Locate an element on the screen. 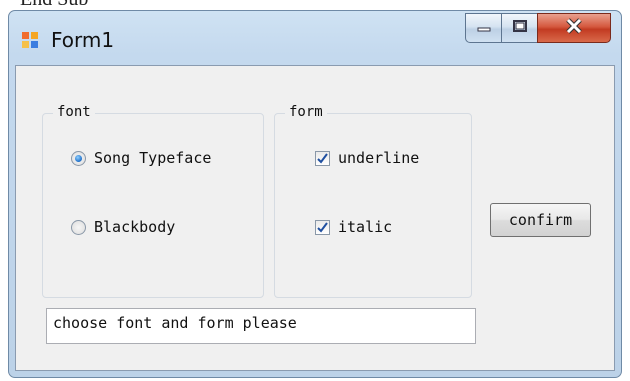 This screenshot has width=630, height=381. radio-selected-icon is located at coordinates (78, 158).